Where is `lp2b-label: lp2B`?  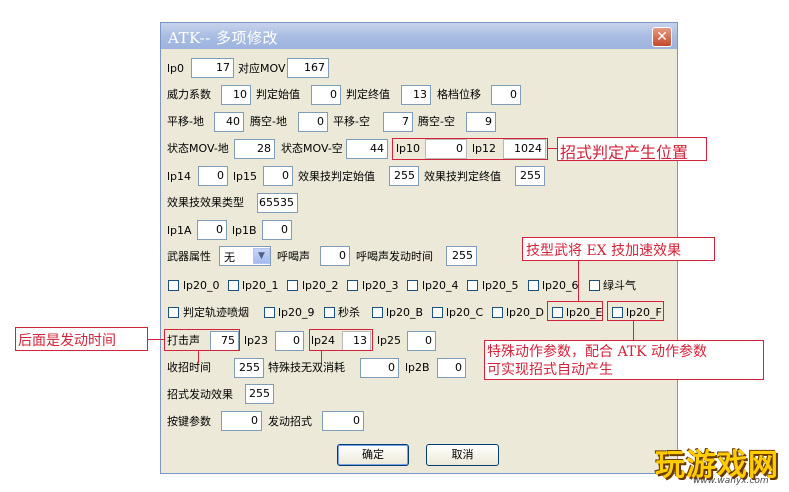 lp2b-label: lp2B is located at coordinates (417, 367).